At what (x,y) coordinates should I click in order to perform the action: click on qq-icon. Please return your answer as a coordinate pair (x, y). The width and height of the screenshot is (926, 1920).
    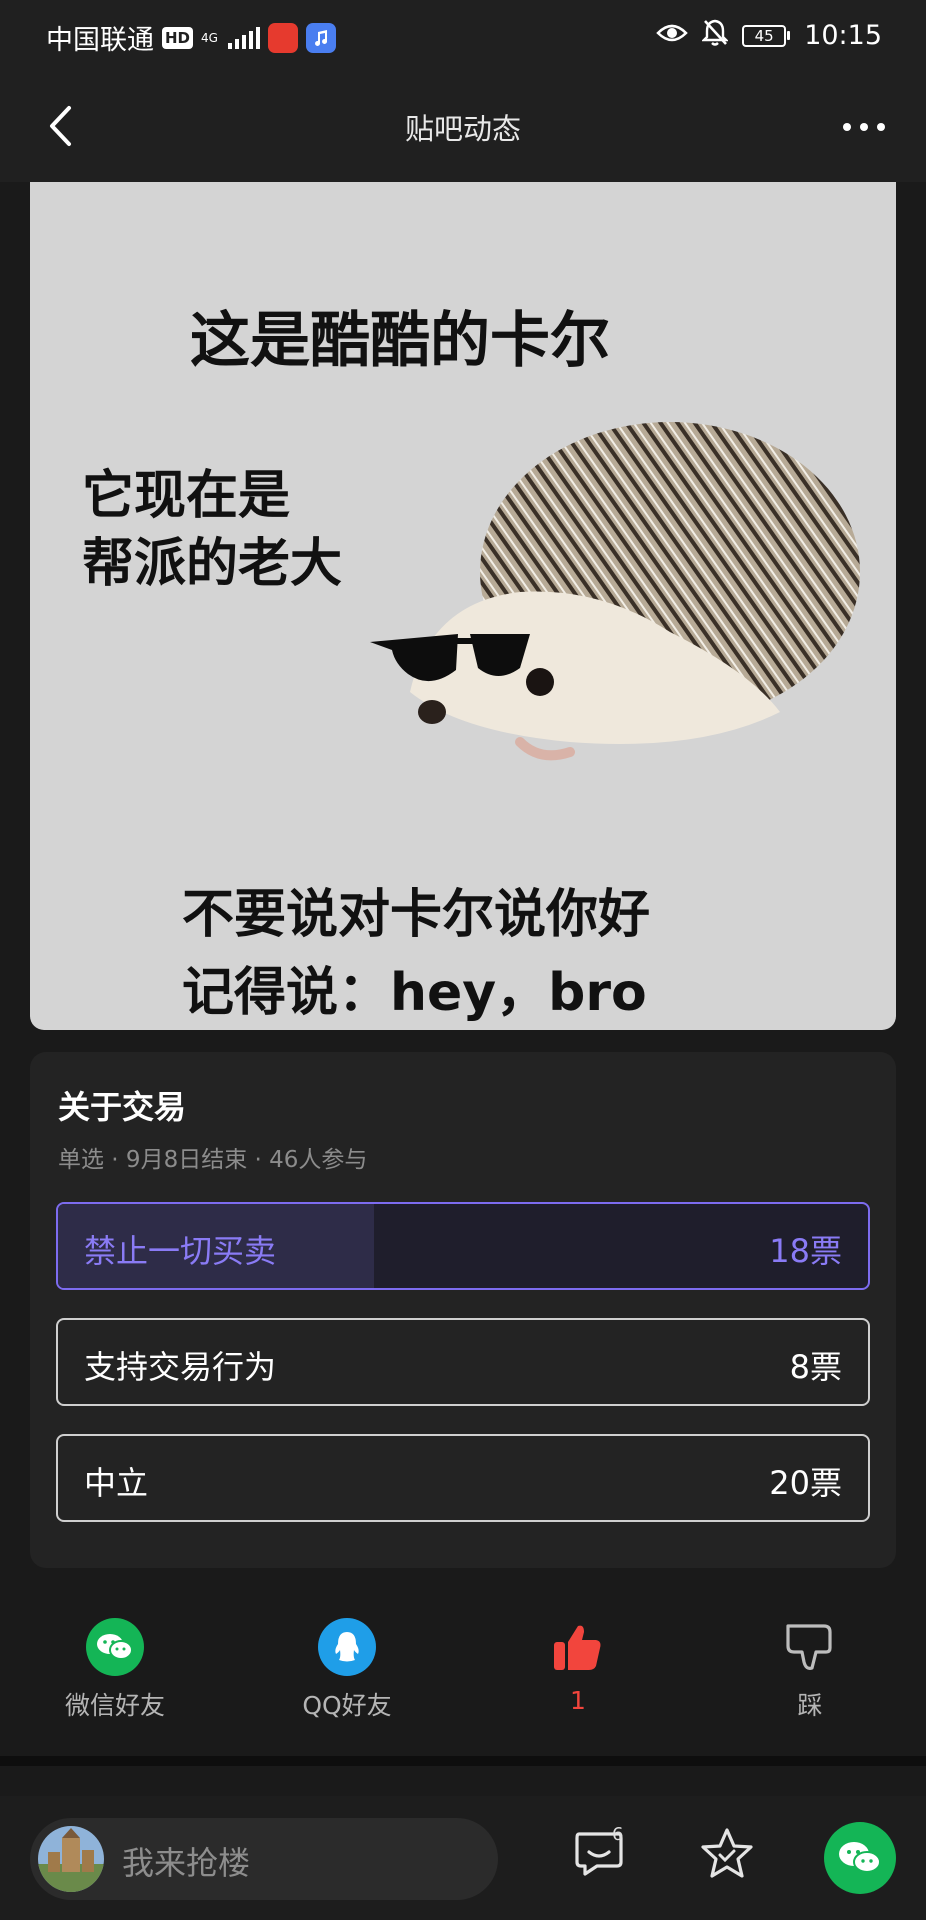
    Looking at the image, I should click on (347, 1647).